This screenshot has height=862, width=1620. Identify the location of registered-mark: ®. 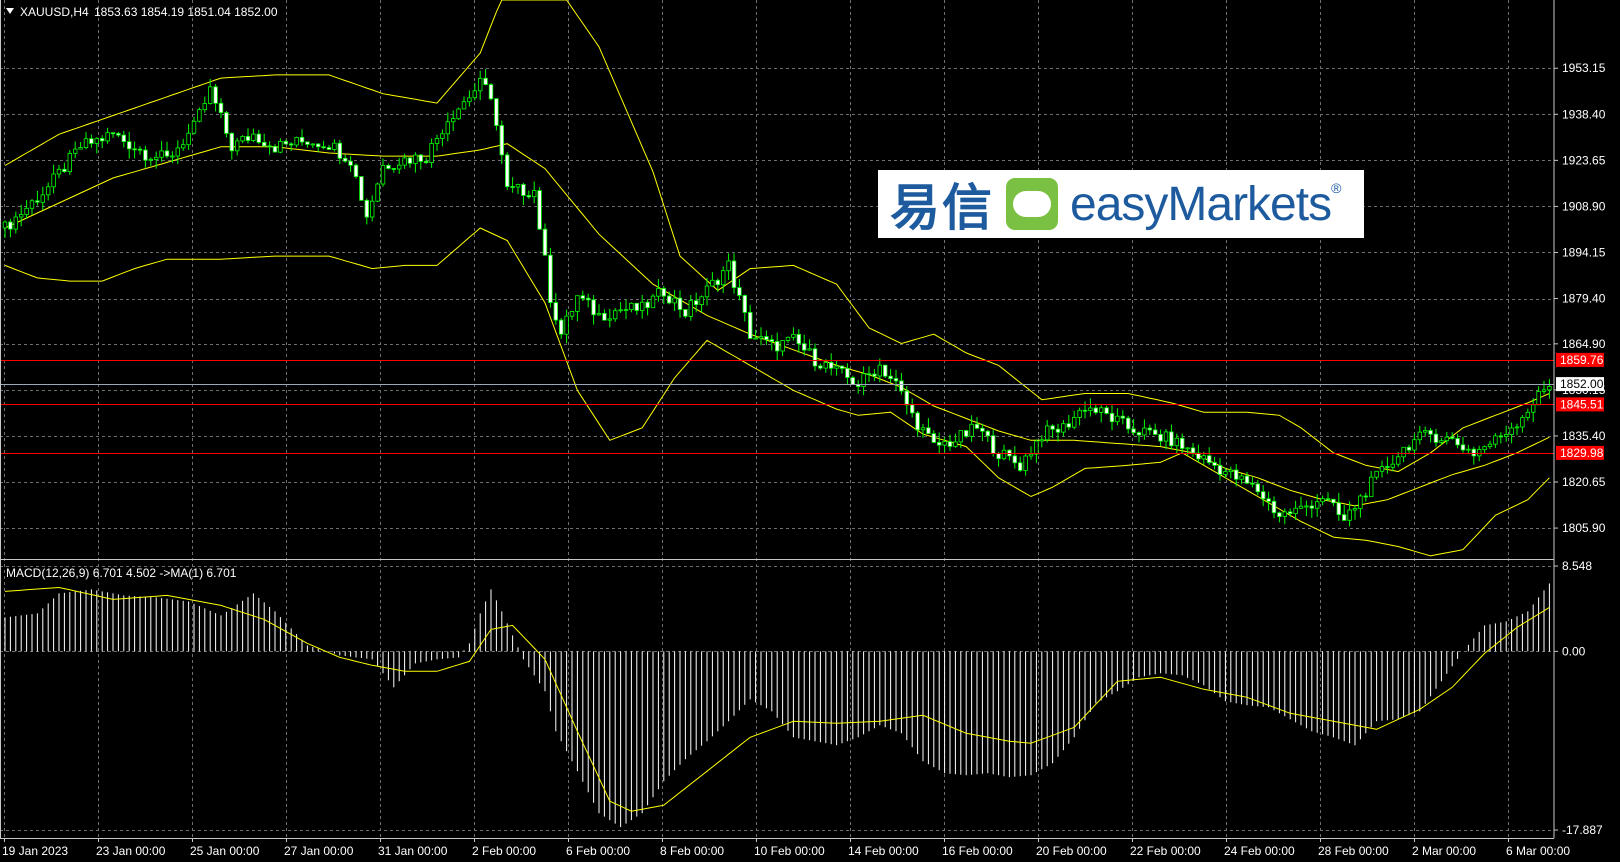
(1336, 188).